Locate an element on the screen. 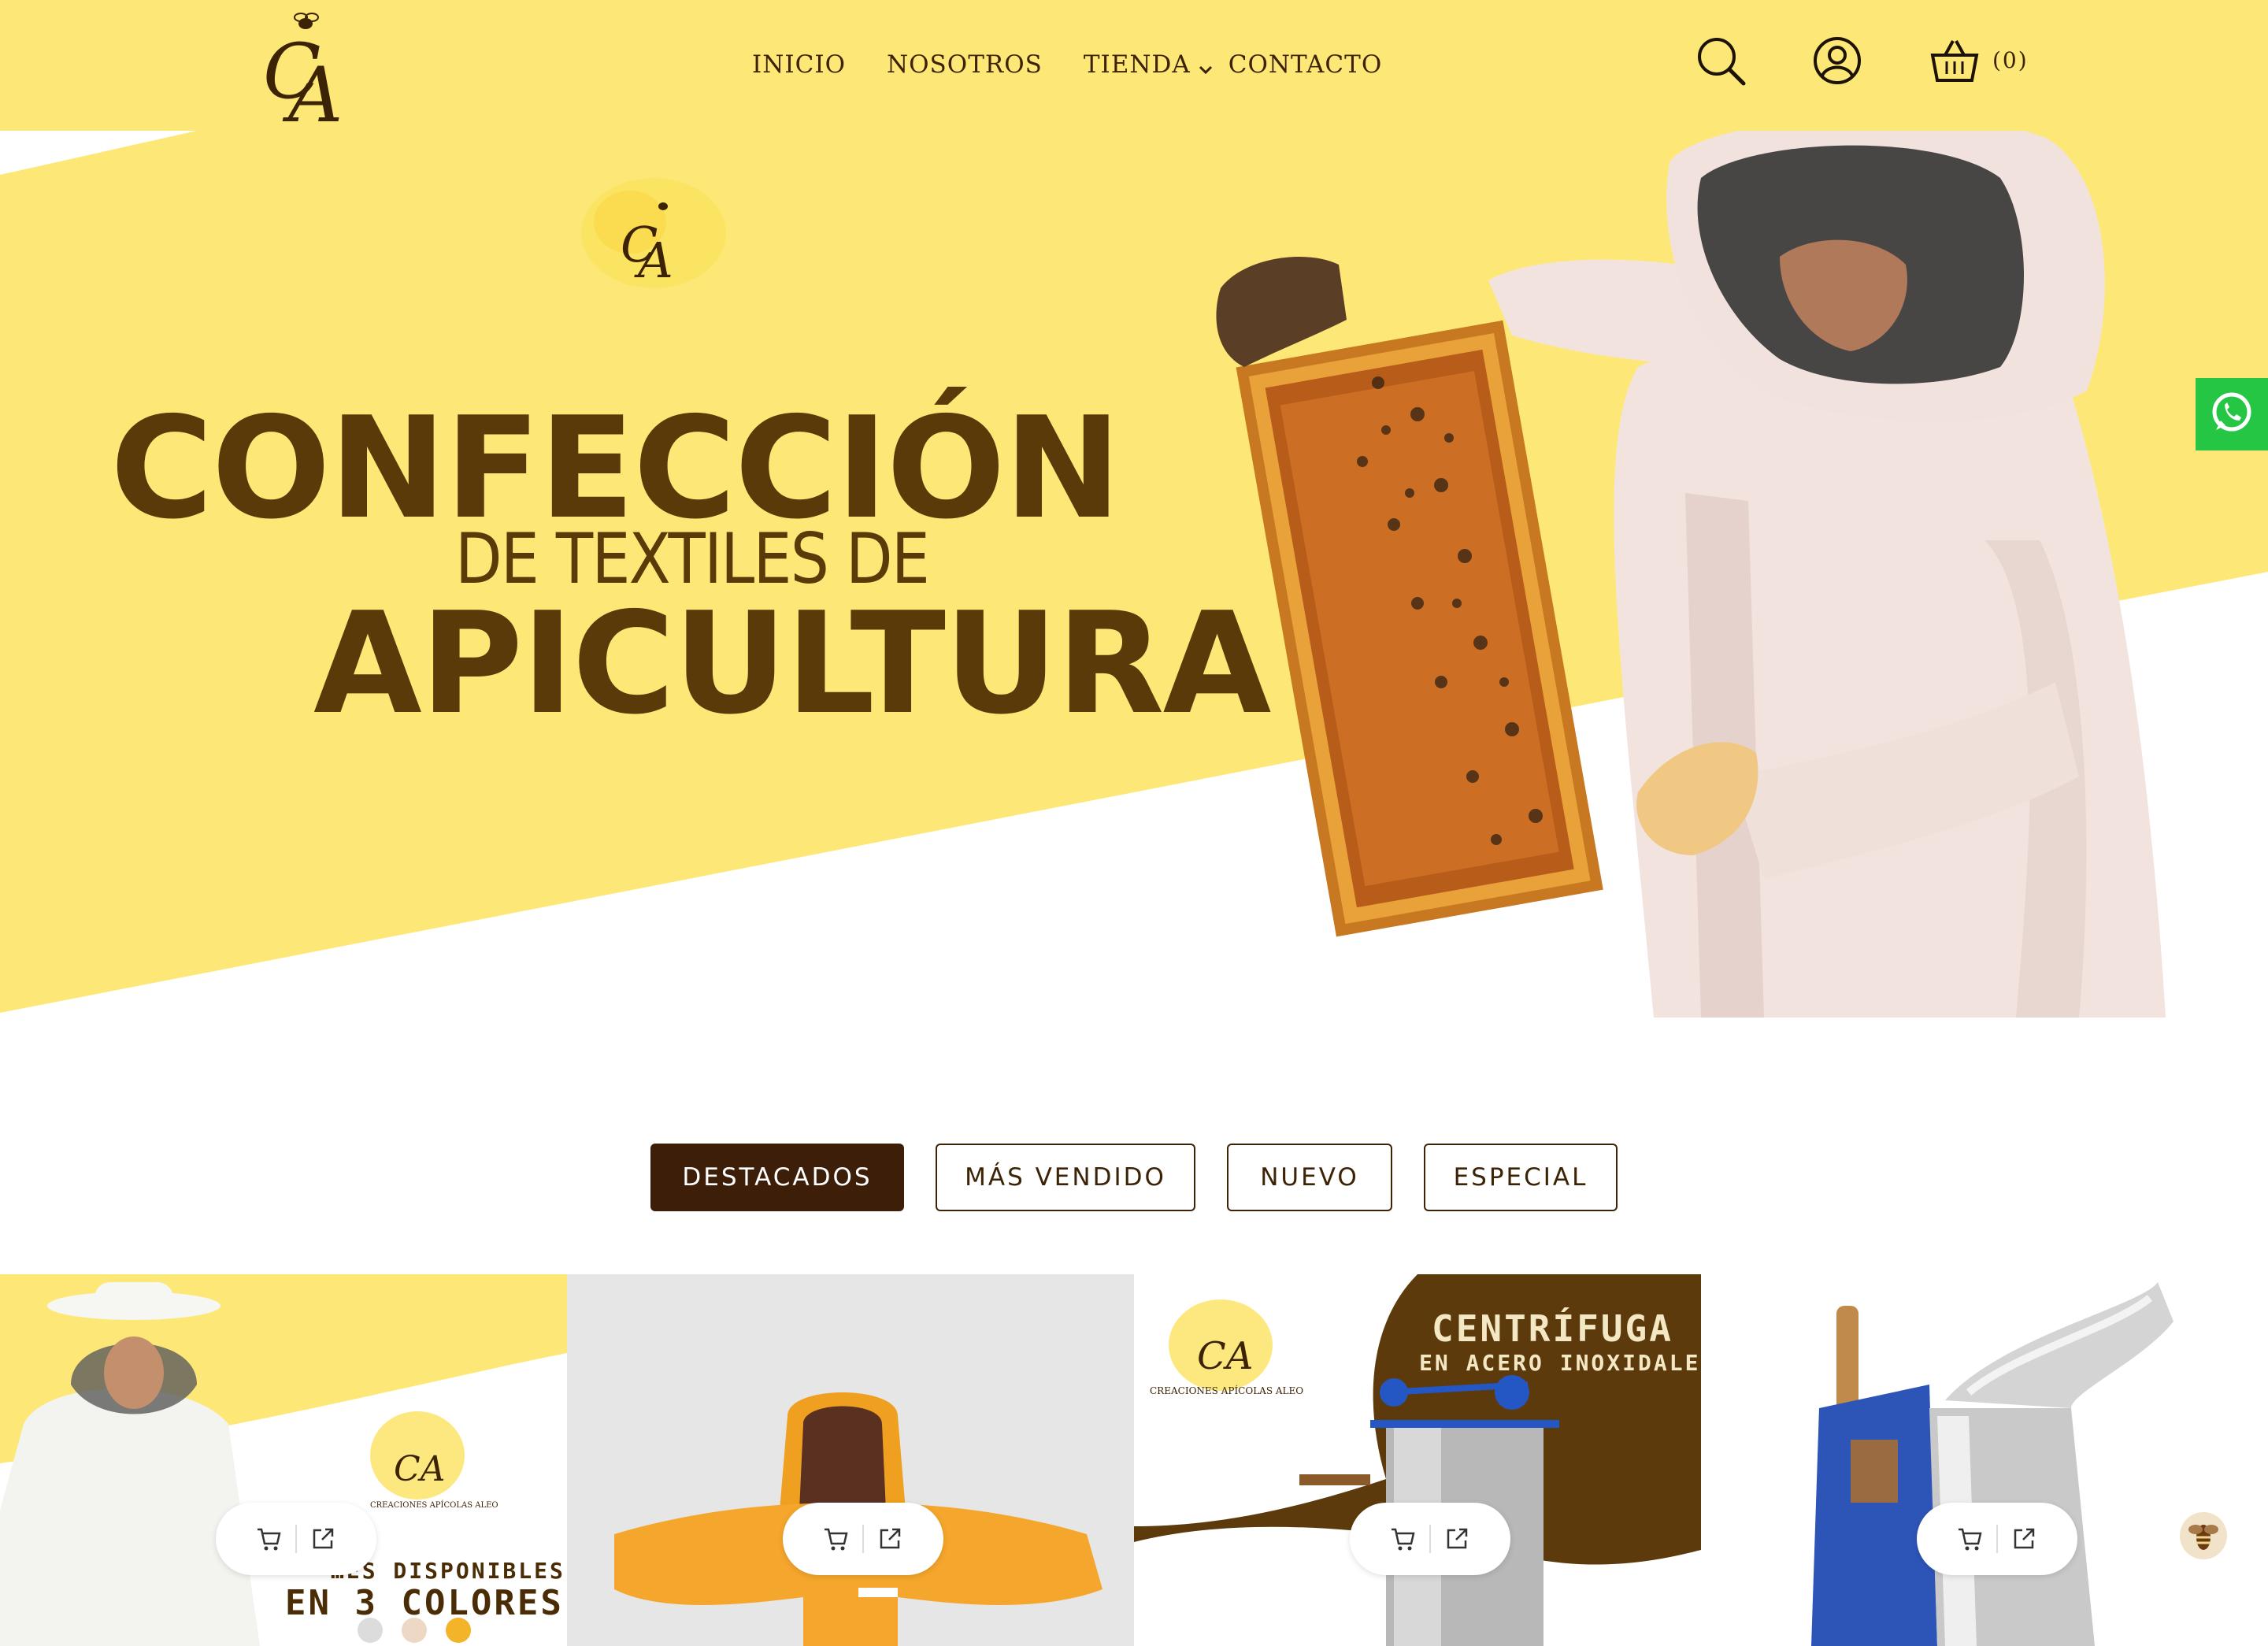  nav-item-nosotros: NOSOTROS is located at coordinates (965, 65).